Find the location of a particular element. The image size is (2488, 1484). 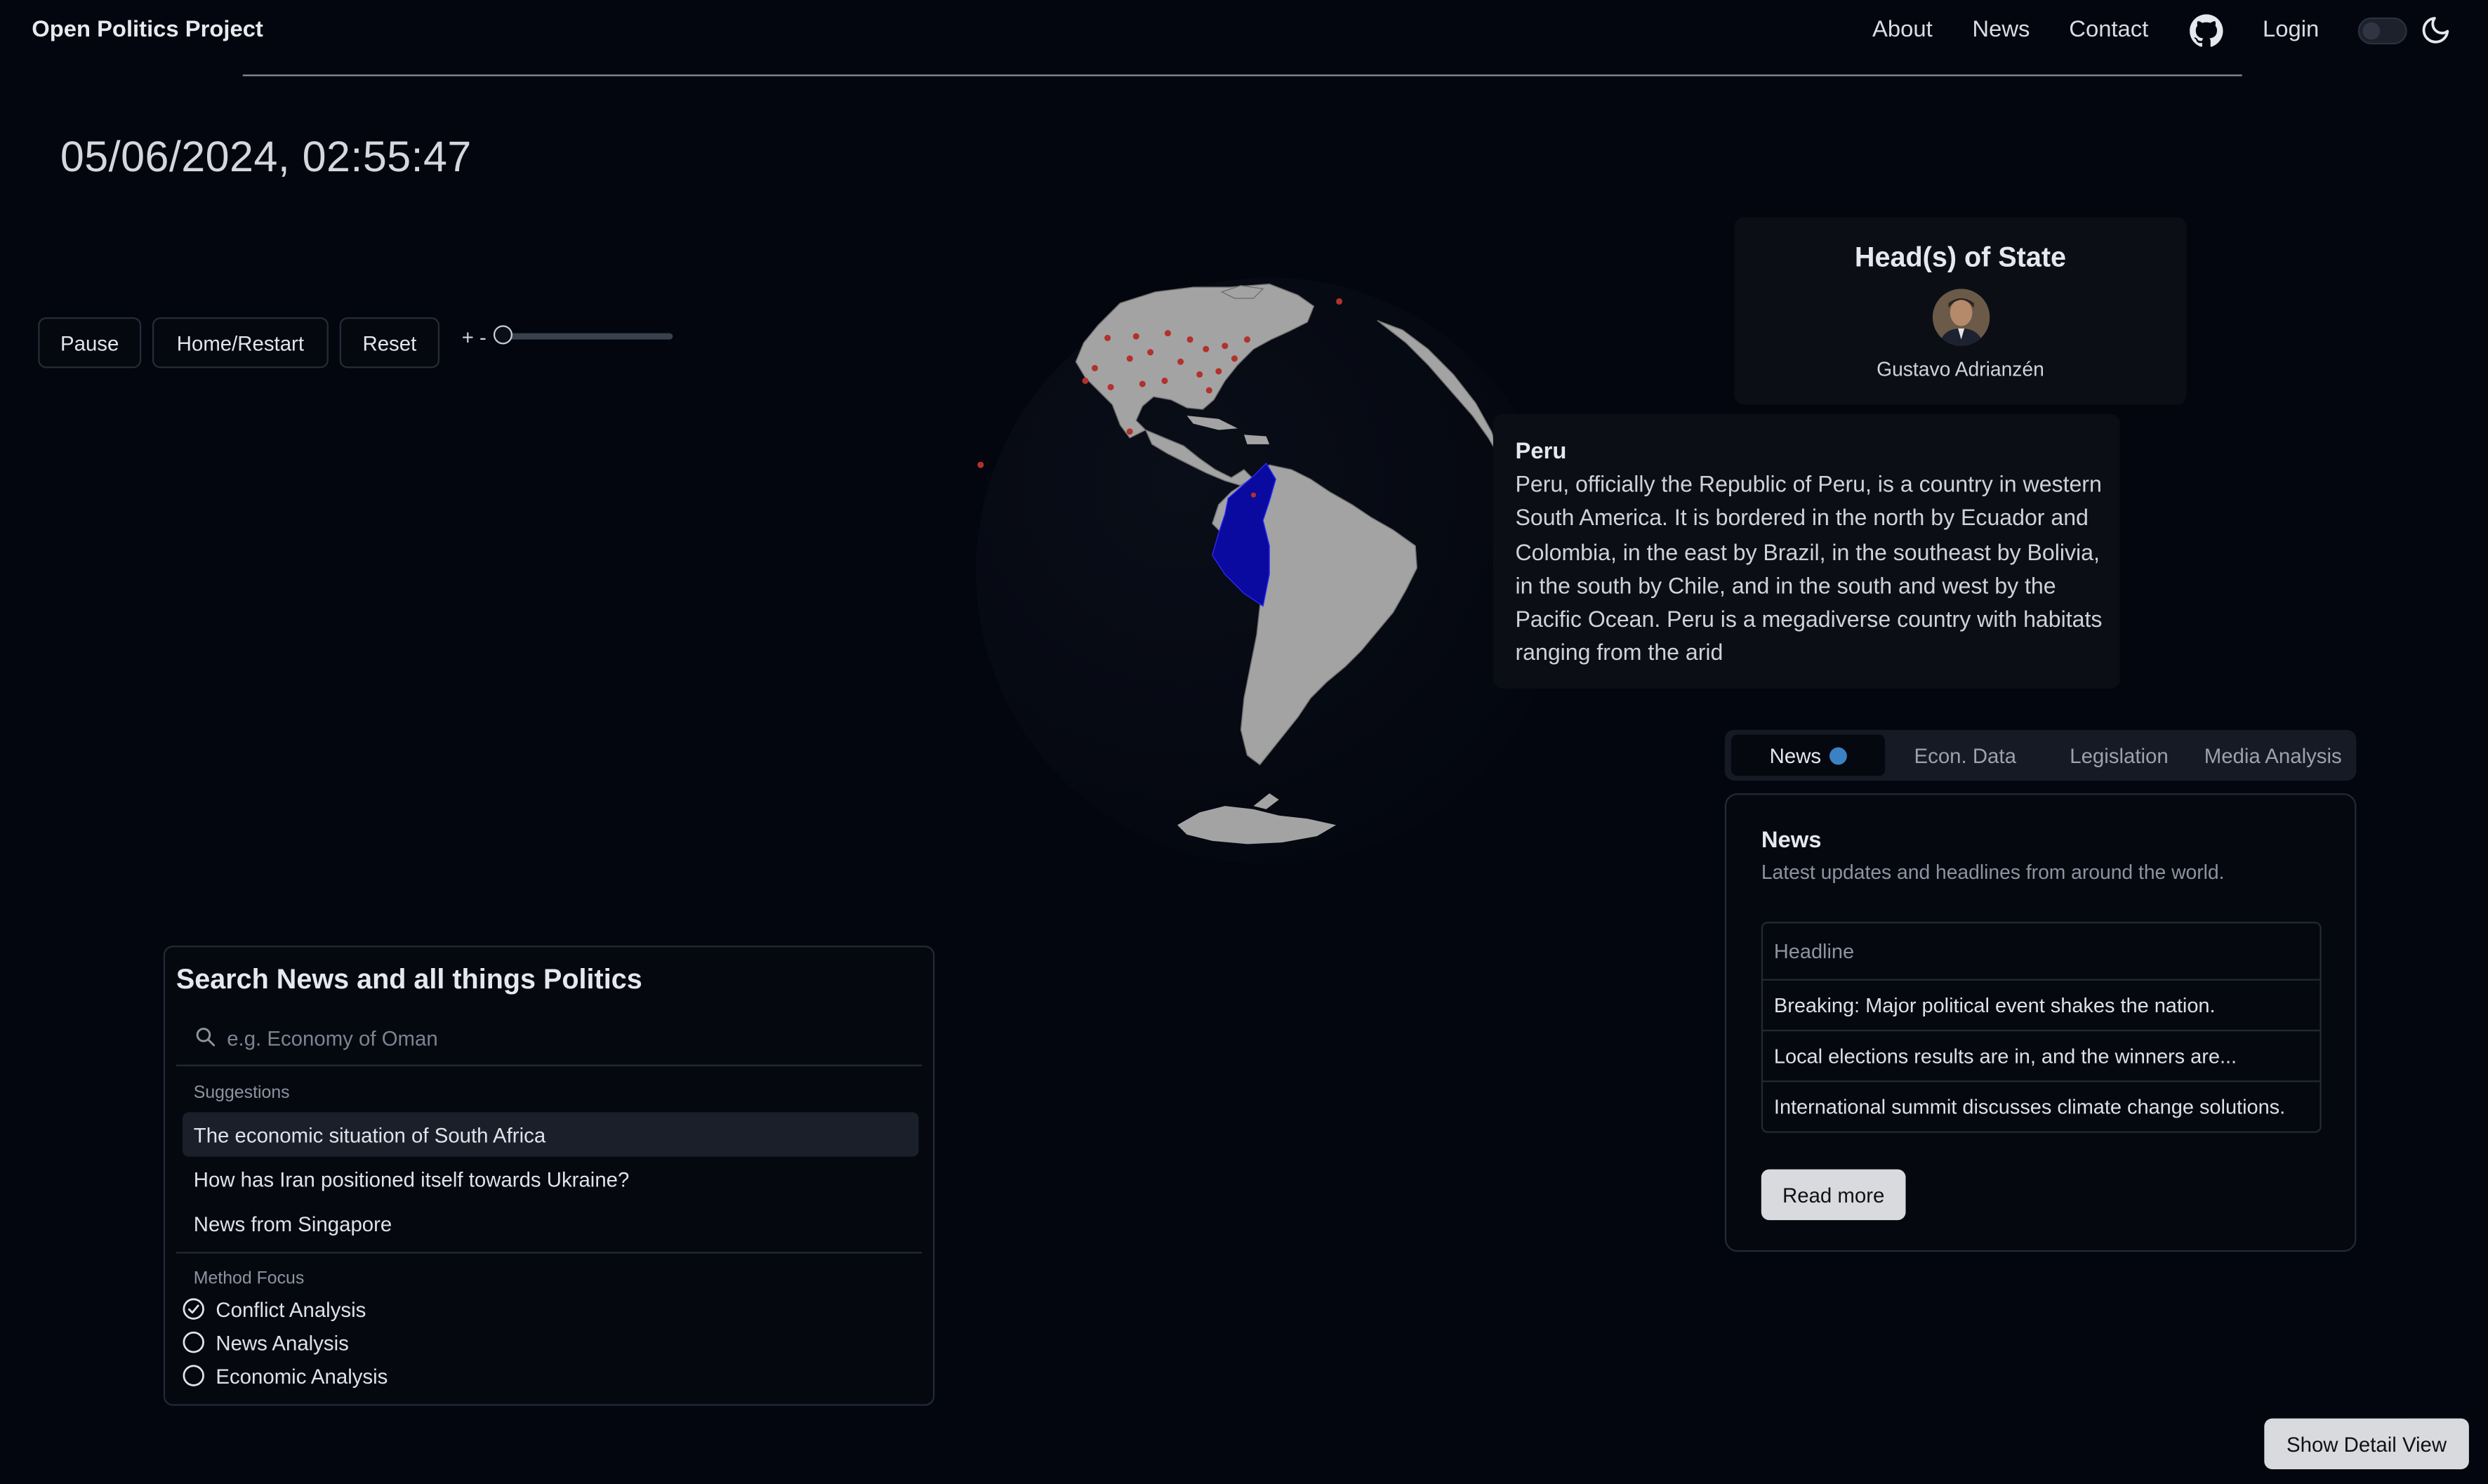

check-circle-icon is located at coordinates (193, 1309).